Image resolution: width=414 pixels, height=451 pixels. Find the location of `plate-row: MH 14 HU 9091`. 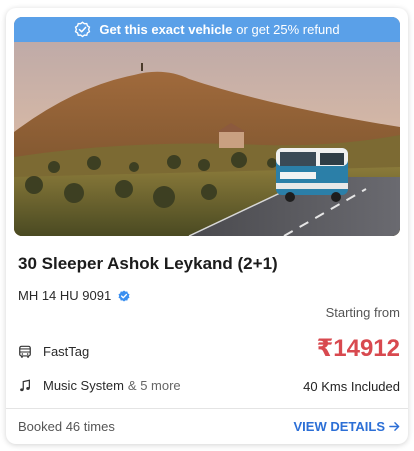

plate-row: MH 14 HU 9091 is located at coordinates (74, 295).